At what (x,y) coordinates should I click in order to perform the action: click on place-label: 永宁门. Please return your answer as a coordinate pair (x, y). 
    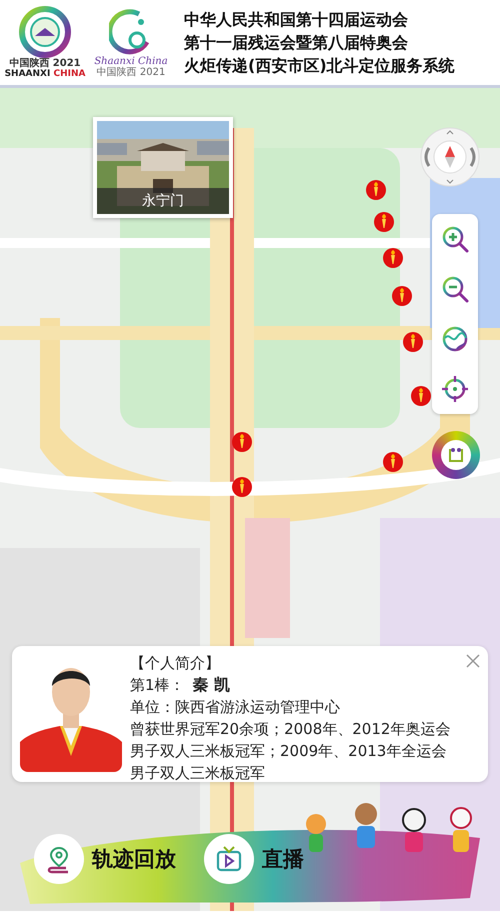
    Looking at the image, I should click on (163, 201).